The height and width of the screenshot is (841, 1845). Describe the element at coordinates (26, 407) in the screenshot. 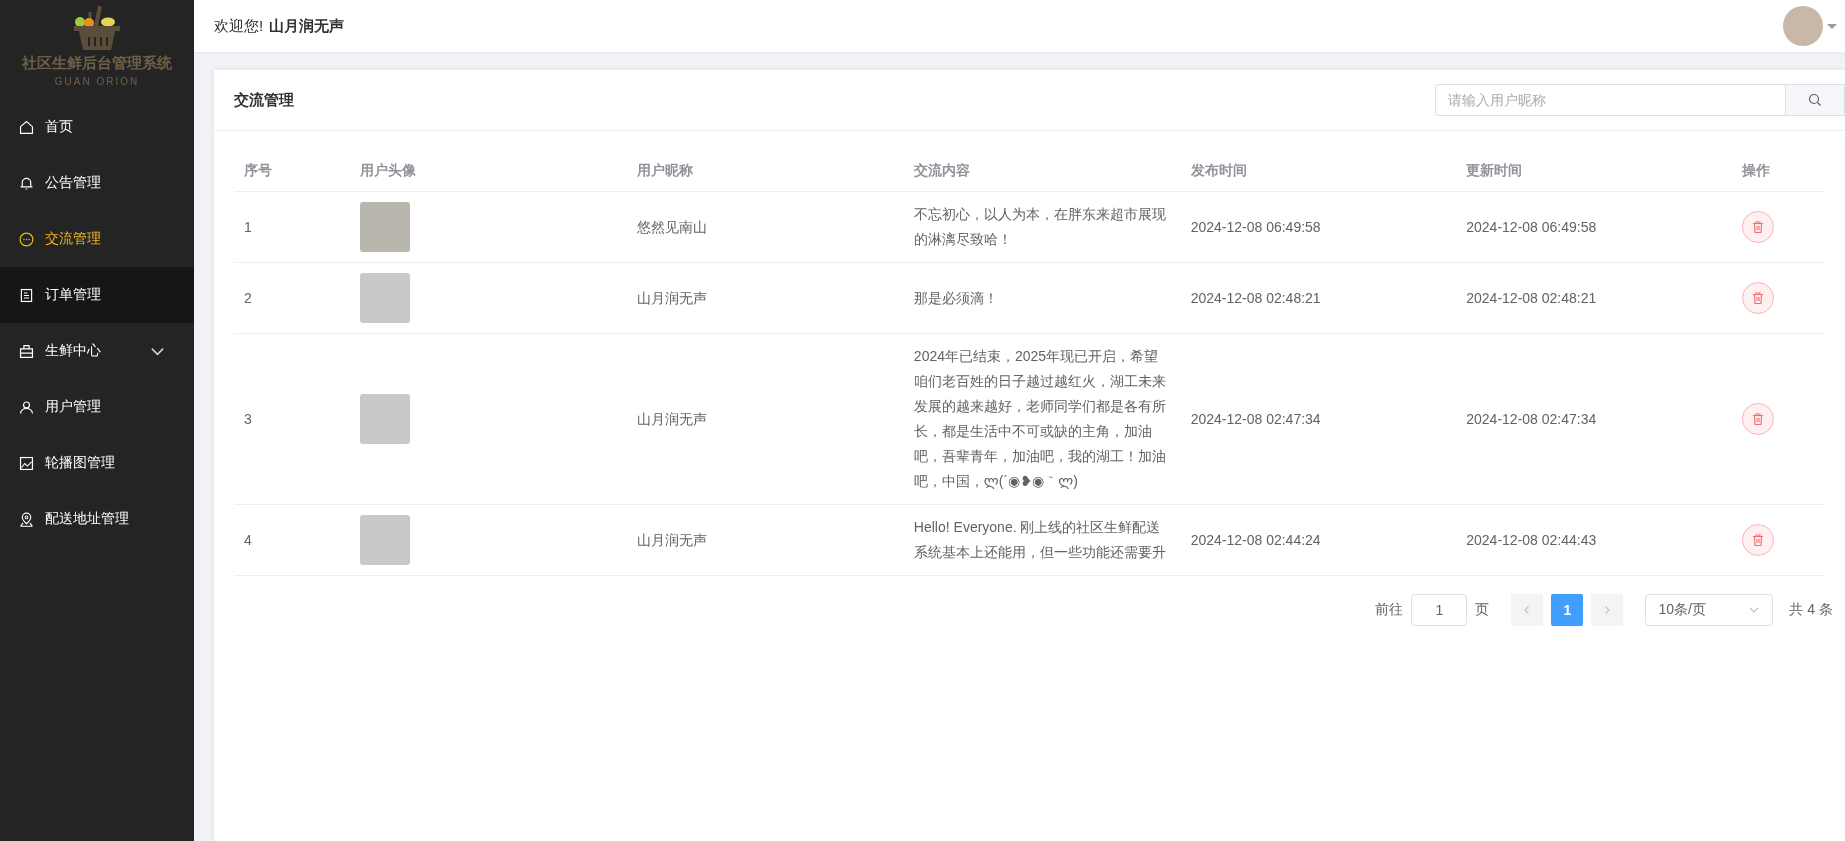

I see `user-icon` at that location.